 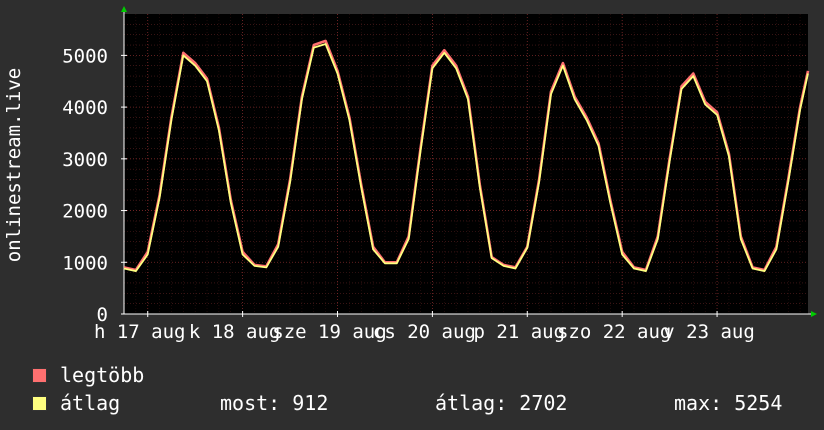 I want to click on stat-current: most: 912, so click(x=274, y=403).